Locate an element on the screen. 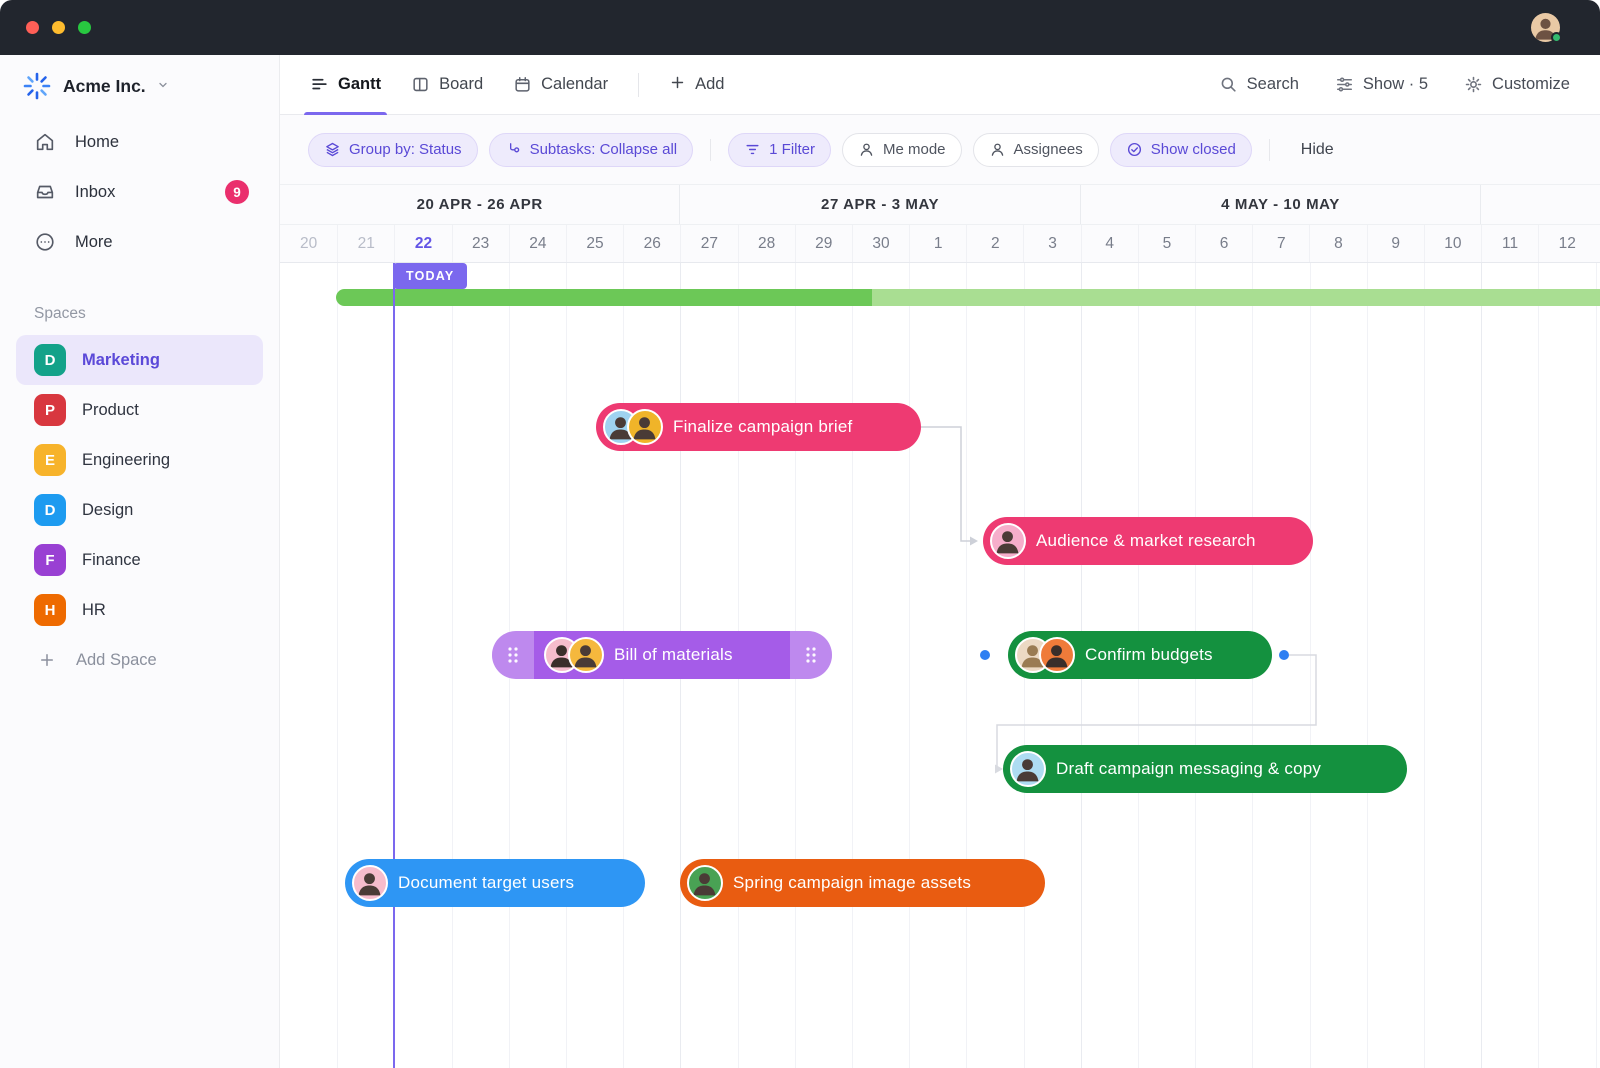  task-label: Document target users is located at coordinates (486, 882).